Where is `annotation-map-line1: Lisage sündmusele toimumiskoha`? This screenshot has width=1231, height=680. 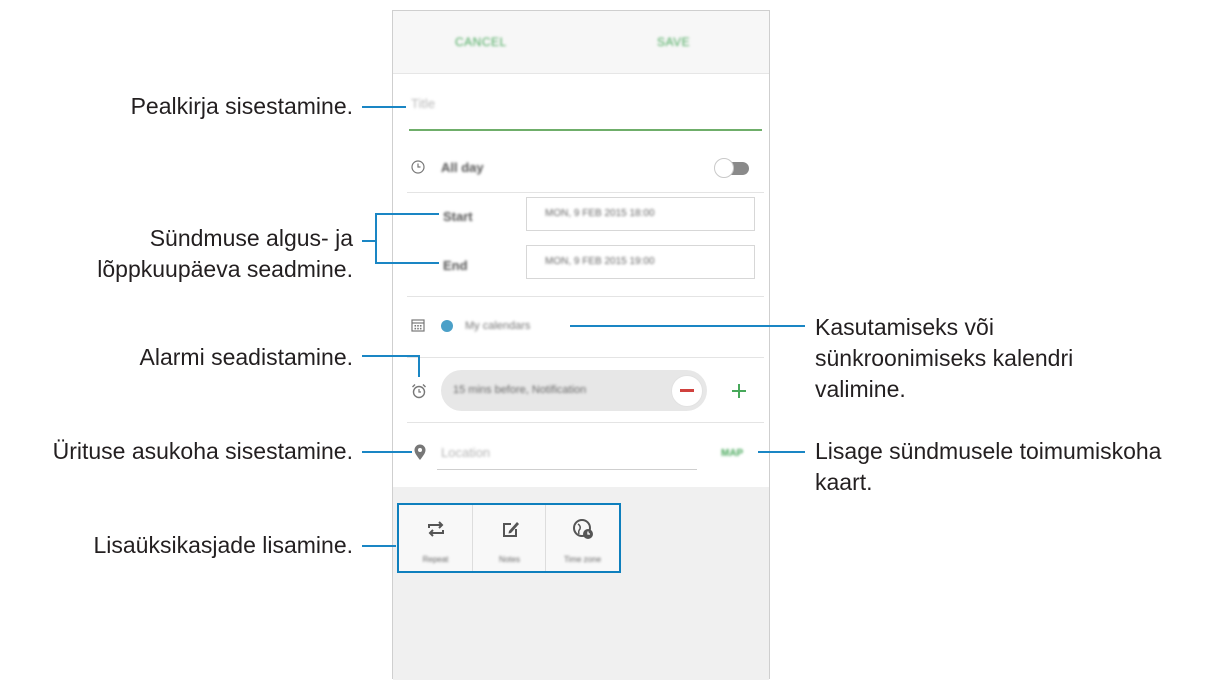
annotation-map-line1: Lisage sündmusele toimumiskoha is located at coordinates (988, 451).